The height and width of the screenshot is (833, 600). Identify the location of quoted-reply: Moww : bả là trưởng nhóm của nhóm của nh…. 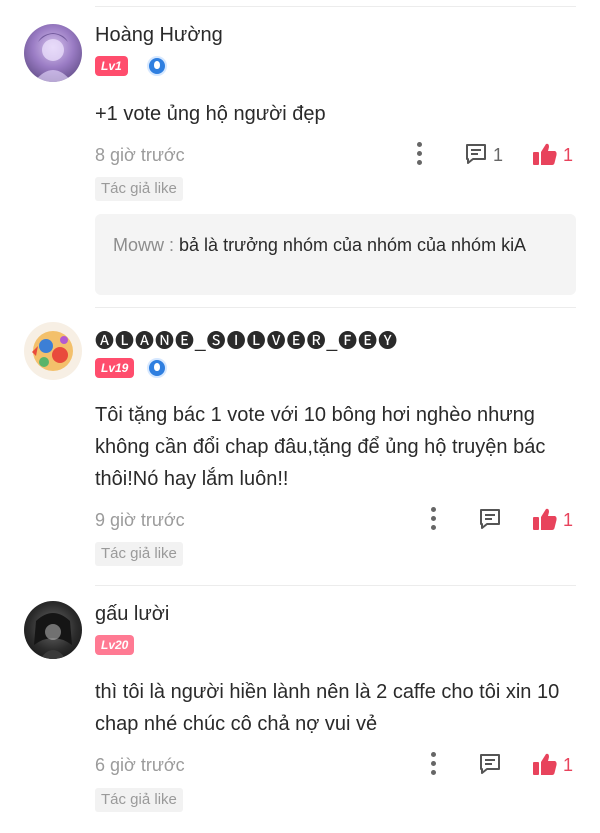
(335, 254).